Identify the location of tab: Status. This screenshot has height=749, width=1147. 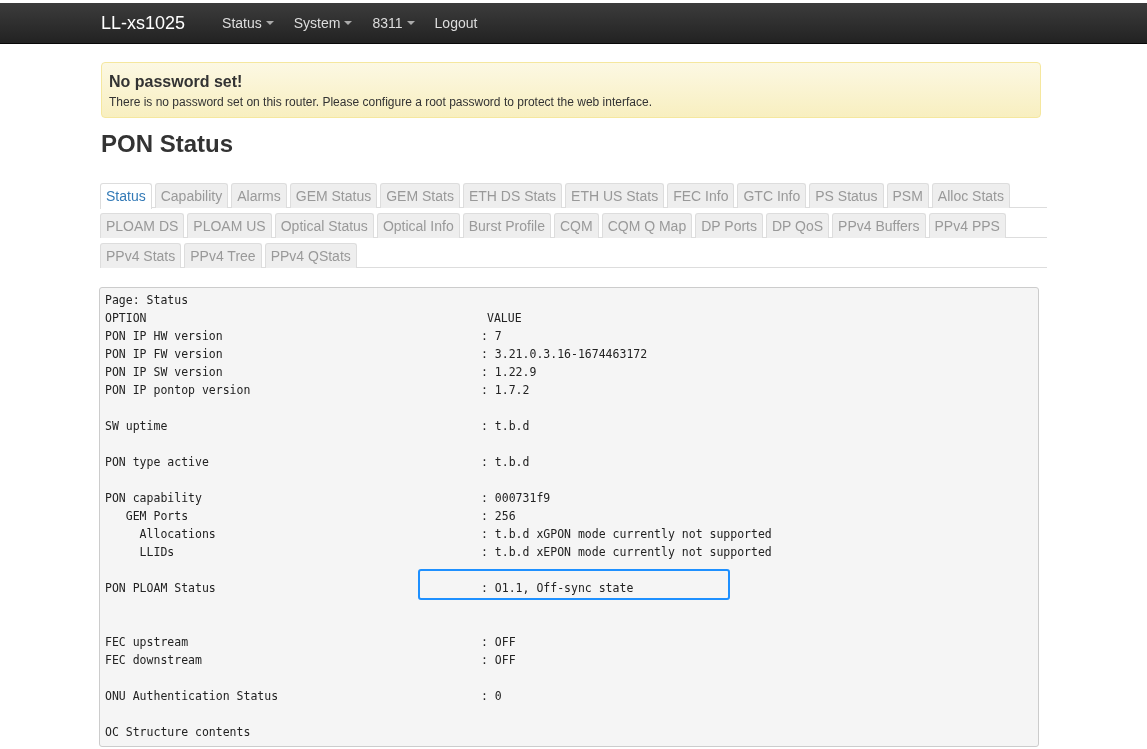
(126, 196).